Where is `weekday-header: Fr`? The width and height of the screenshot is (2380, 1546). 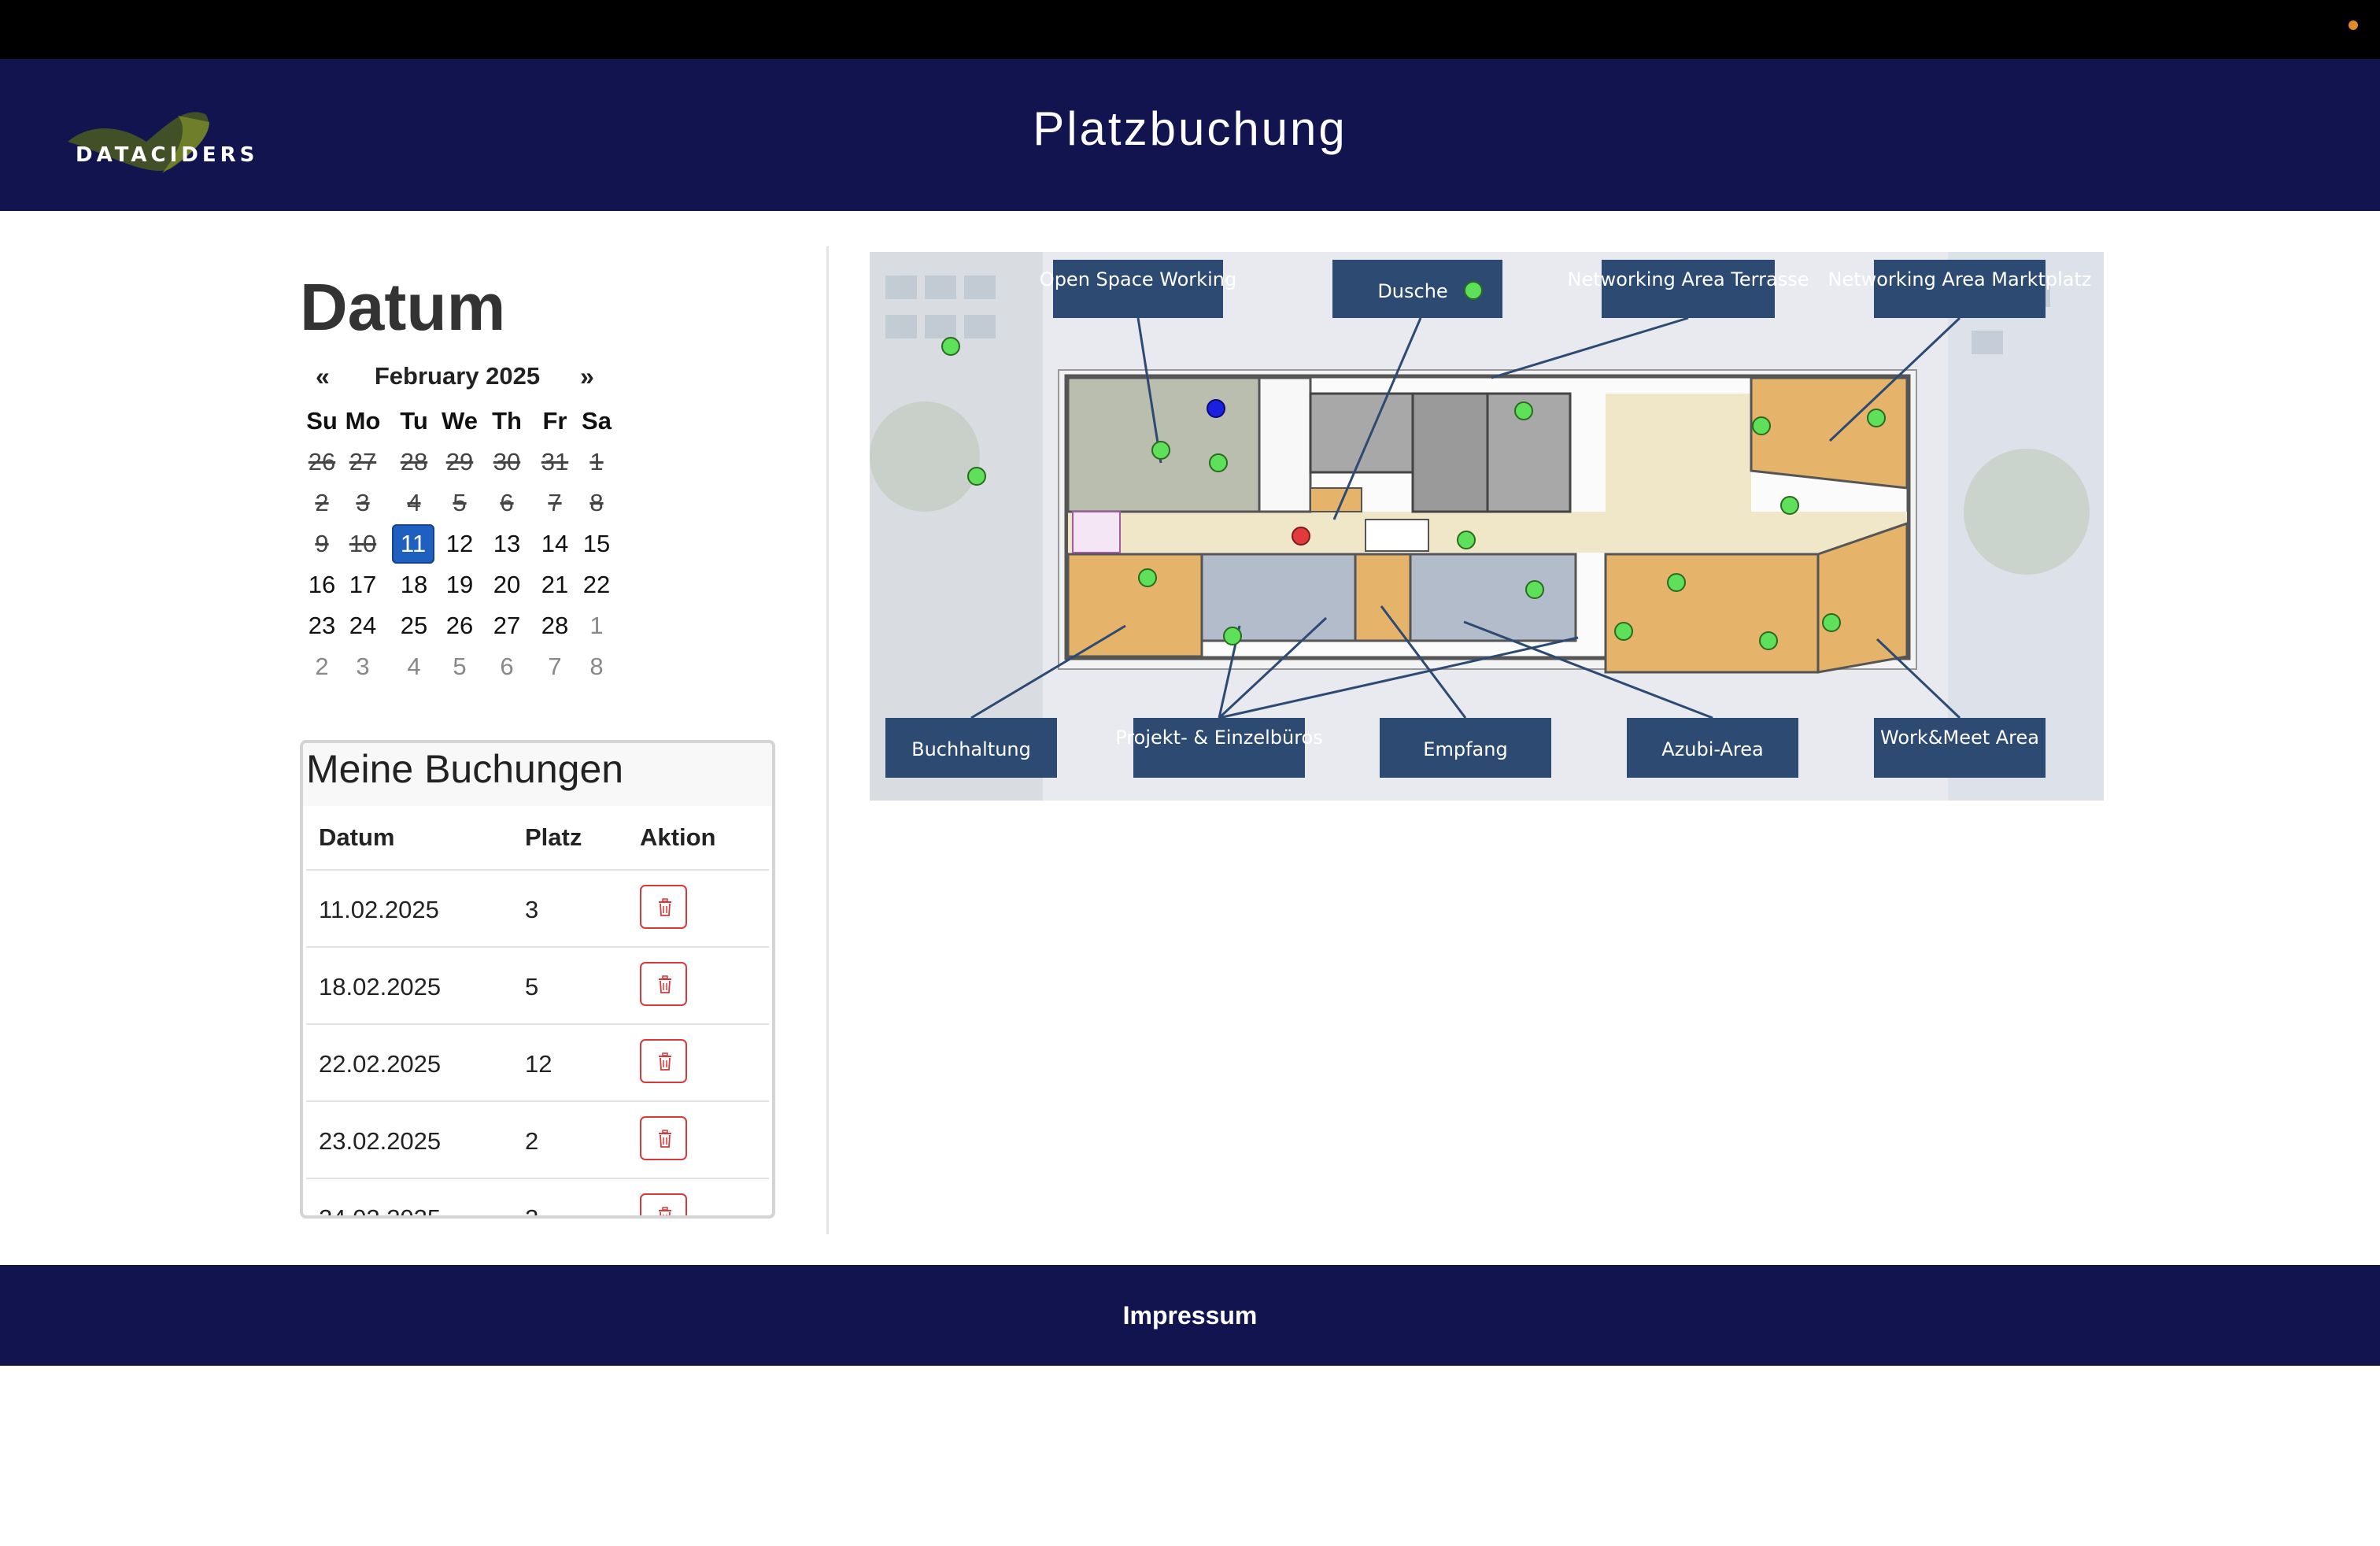 weekday-header: Fr is located at coordinates (554, 421).